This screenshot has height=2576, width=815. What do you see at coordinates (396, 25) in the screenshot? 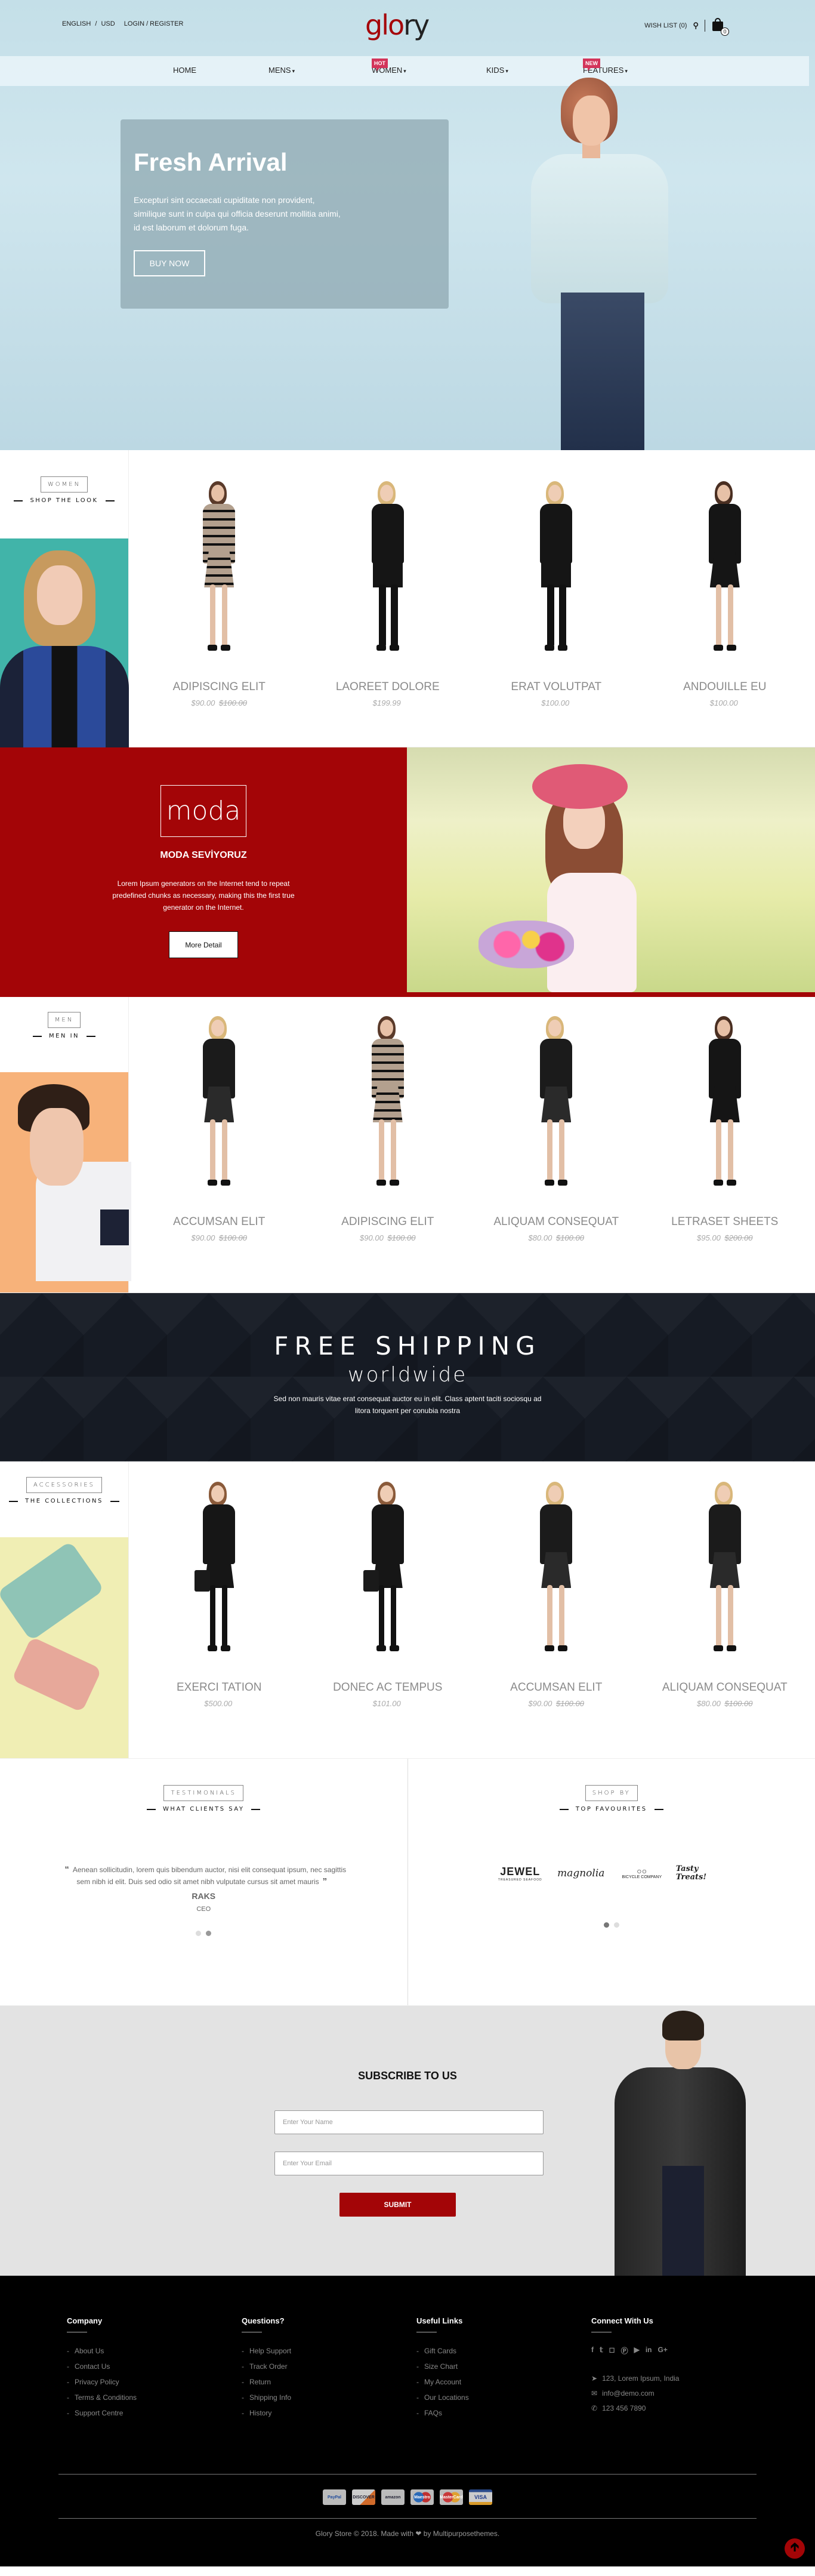
I see `logo: glory` at bounding box center [396, 25].